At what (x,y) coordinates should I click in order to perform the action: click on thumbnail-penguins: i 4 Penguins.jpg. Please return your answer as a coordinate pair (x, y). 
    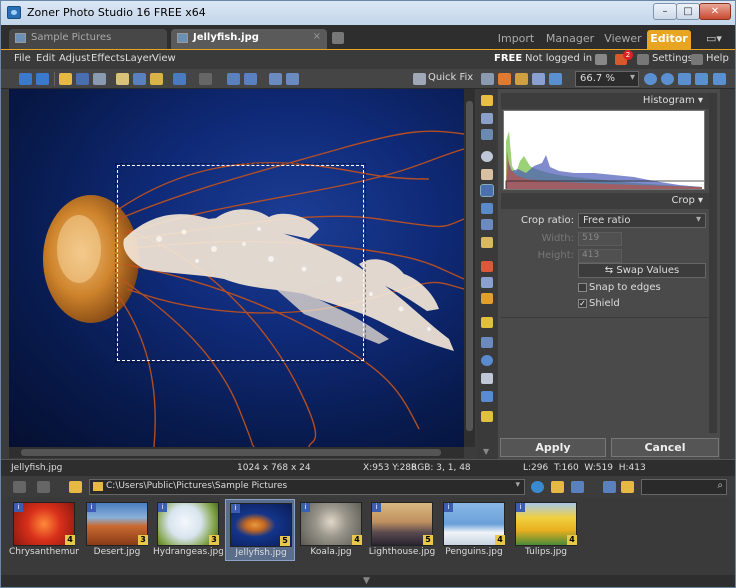
    Looking at the image, I should click on (474, 530).